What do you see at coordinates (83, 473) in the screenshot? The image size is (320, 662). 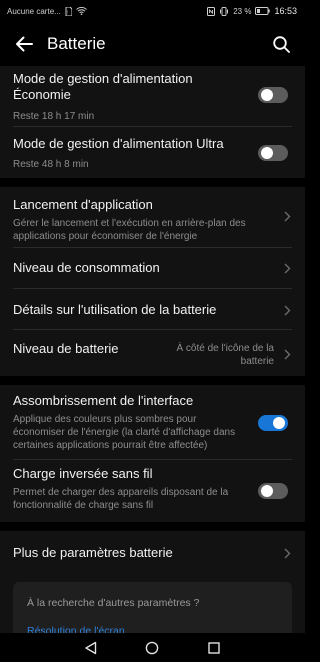 I see `reverse-charge-title: Charge inversée sans fil` at bounding box center [83, 473].